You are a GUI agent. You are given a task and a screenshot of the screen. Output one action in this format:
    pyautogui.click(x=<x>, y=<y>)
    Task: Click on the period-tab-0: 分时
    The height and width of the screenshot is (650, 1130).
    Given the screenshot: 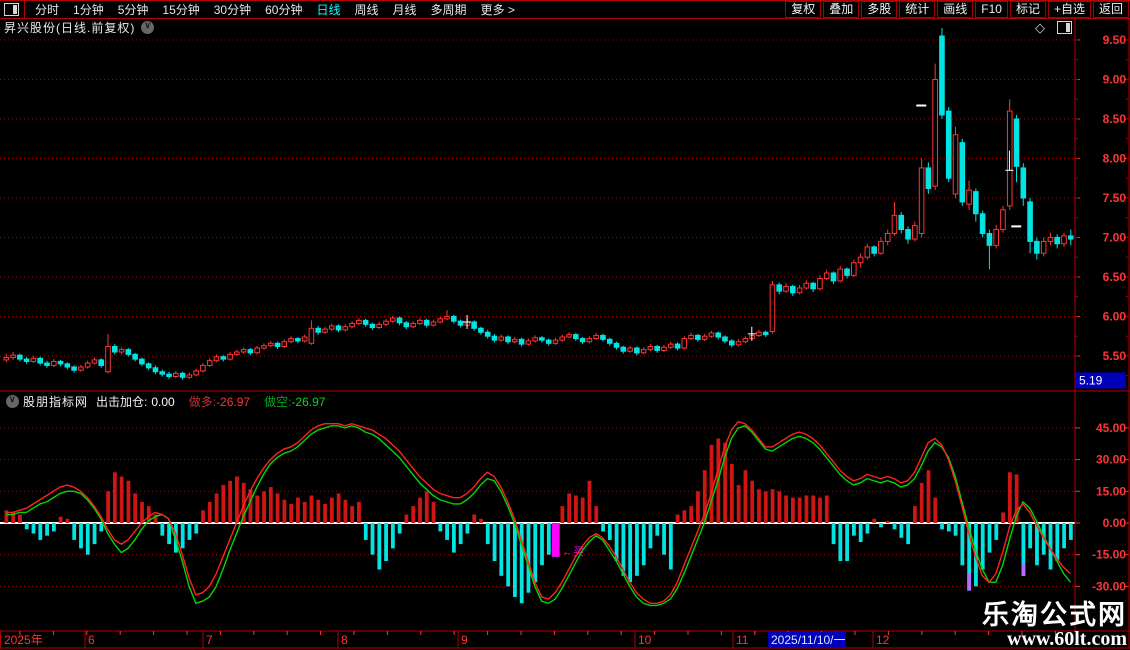 What is the action you would take?
    pyautogui.click(x=47, y=9)
    